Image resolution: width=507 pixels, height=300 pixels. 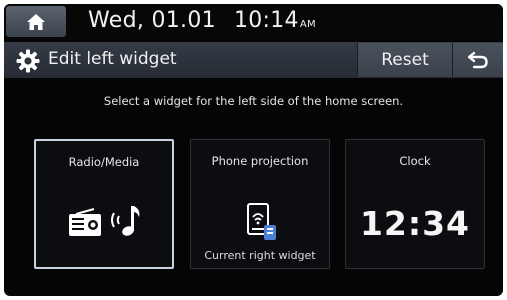 I want to click on phone-projection-icon, so click(x=261, y=221).